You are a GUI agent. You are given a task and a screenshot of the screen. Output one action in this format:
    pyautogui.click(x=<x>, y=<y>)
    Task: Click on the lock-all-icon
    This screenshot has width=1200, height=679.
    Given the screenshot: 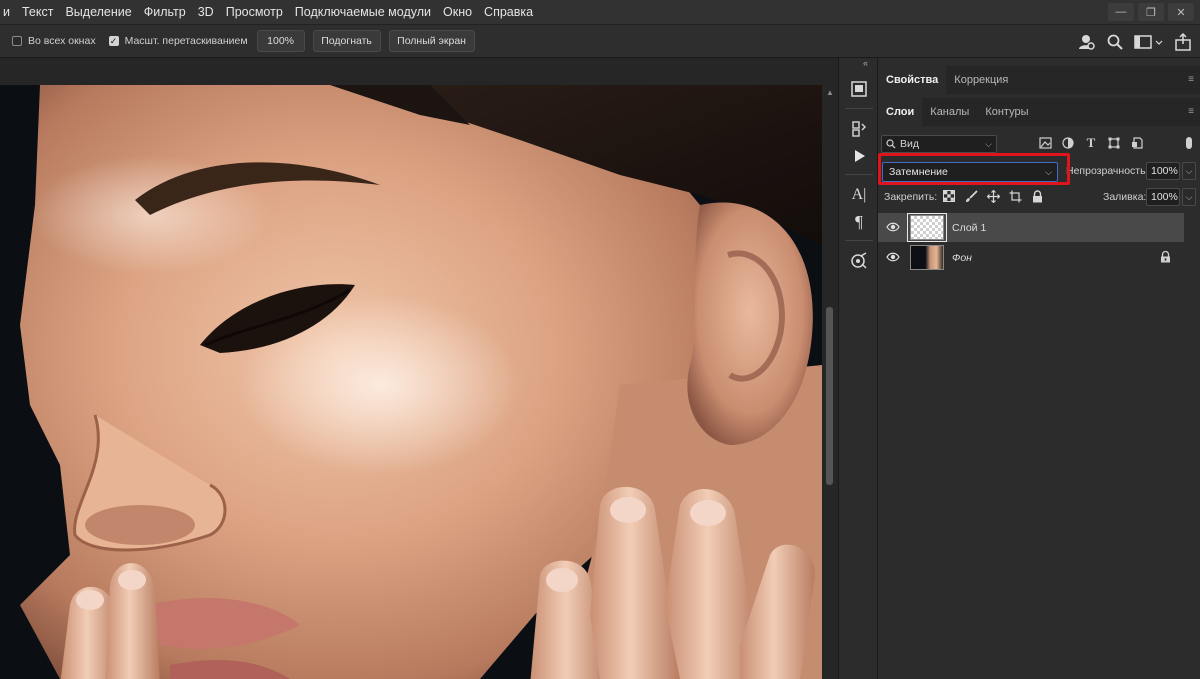 What is the action you would take?
    pyautogui.click(x=1037, y=196)
    